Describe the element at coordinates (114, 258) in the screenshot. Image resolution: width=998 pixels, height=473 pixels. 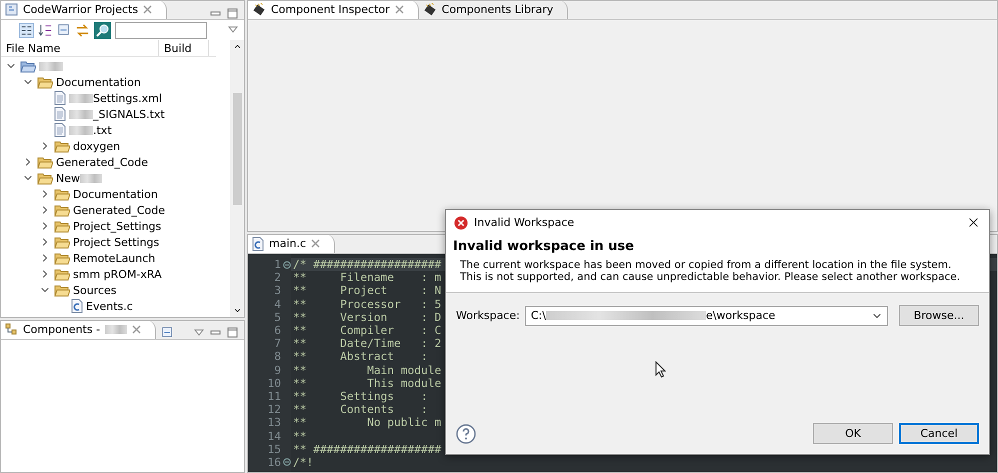
I see `tree-item: RemoteLaunch` at that location.